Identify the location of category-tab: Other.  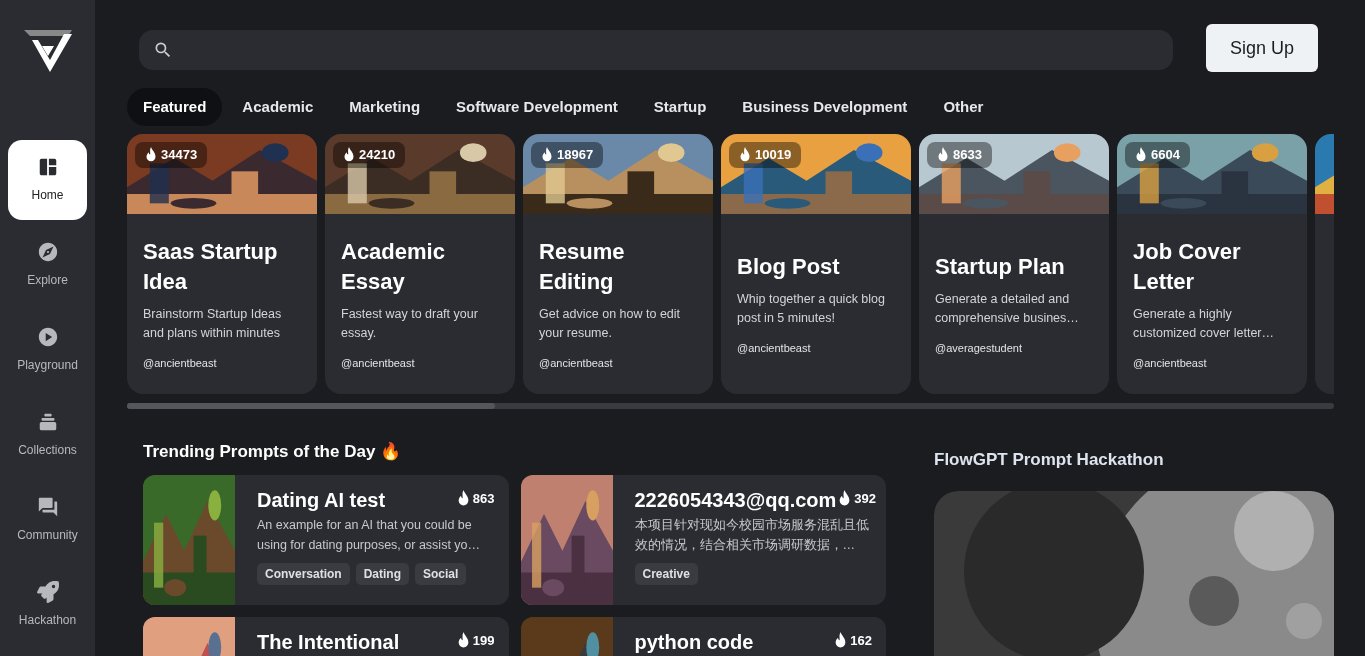
(963, 107).